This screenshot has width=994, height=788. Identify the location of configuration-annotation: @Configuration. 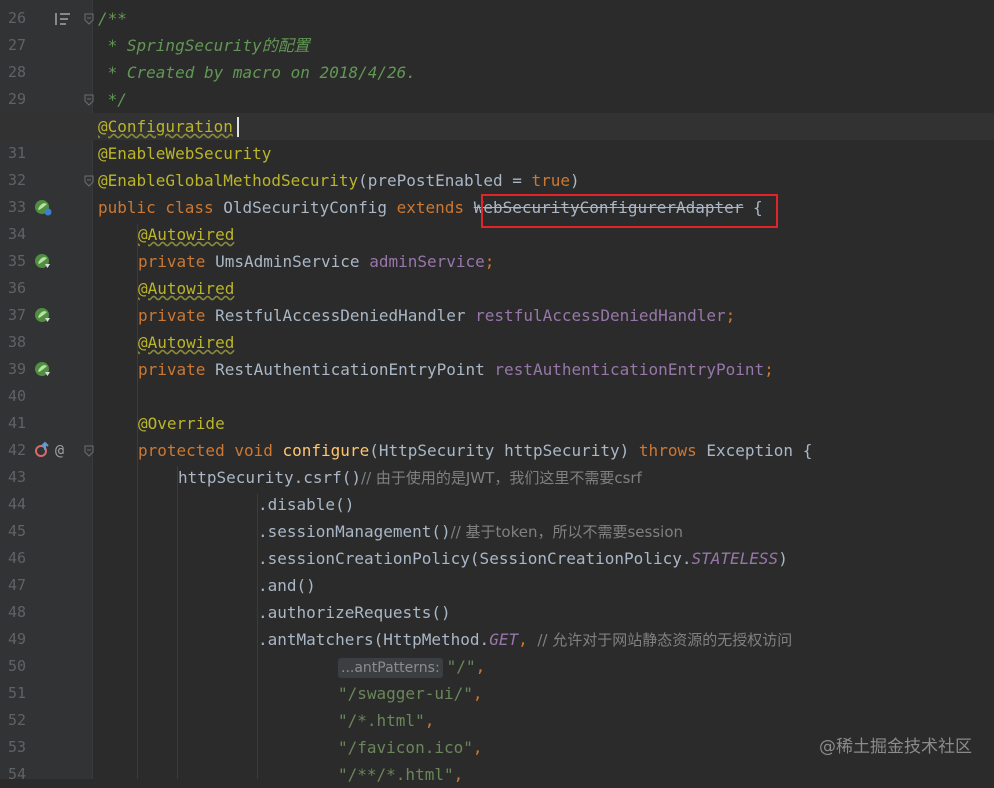
(165, 126).